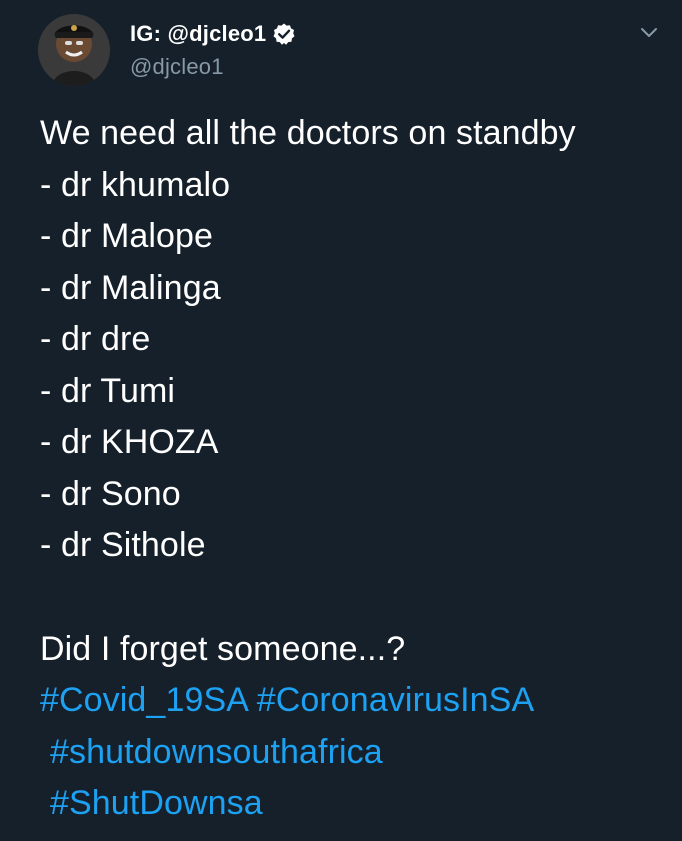 The image size is (682, 841). Describe the element at coordinates (355, 804) in the screenshot. I see `hashtag-row: #ShutDownsa` at that location.